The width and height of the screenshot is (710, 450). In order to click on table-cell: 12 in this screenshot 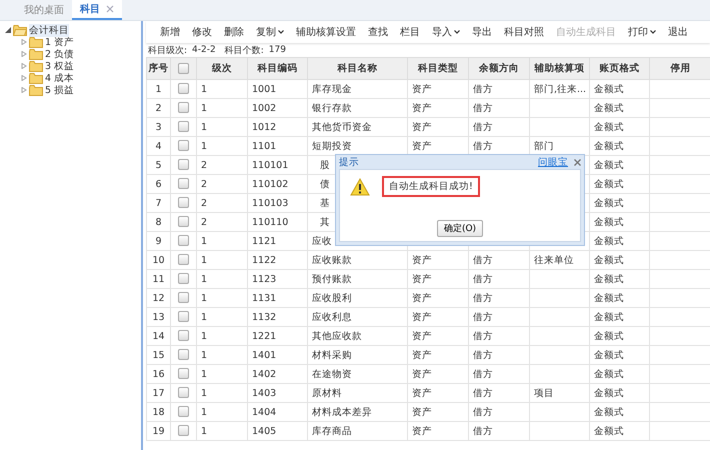, I will do `click(158, 298)`.